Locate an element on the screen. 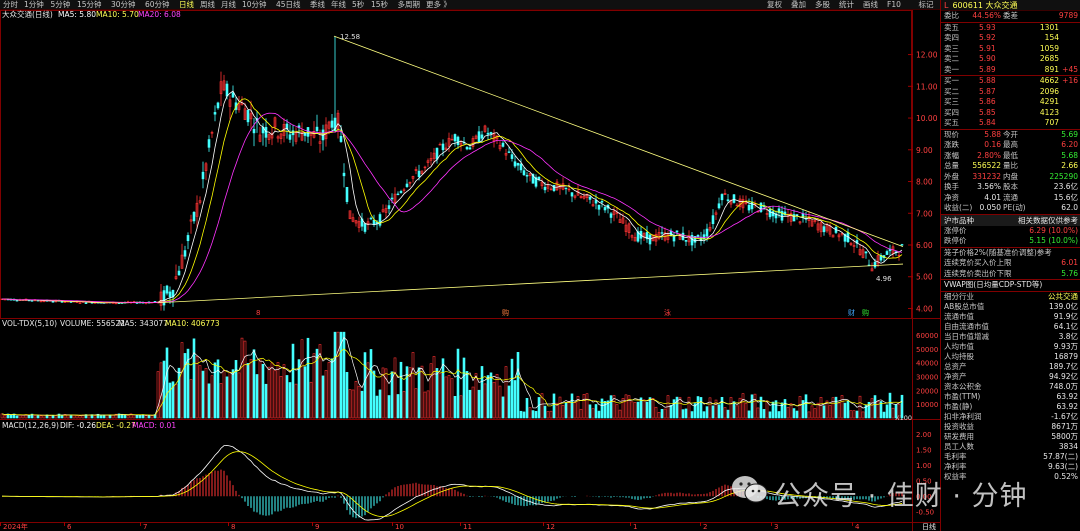 The image size is (1080, 531). weicha-value: 9789 is located at coordinates (1068, 15).